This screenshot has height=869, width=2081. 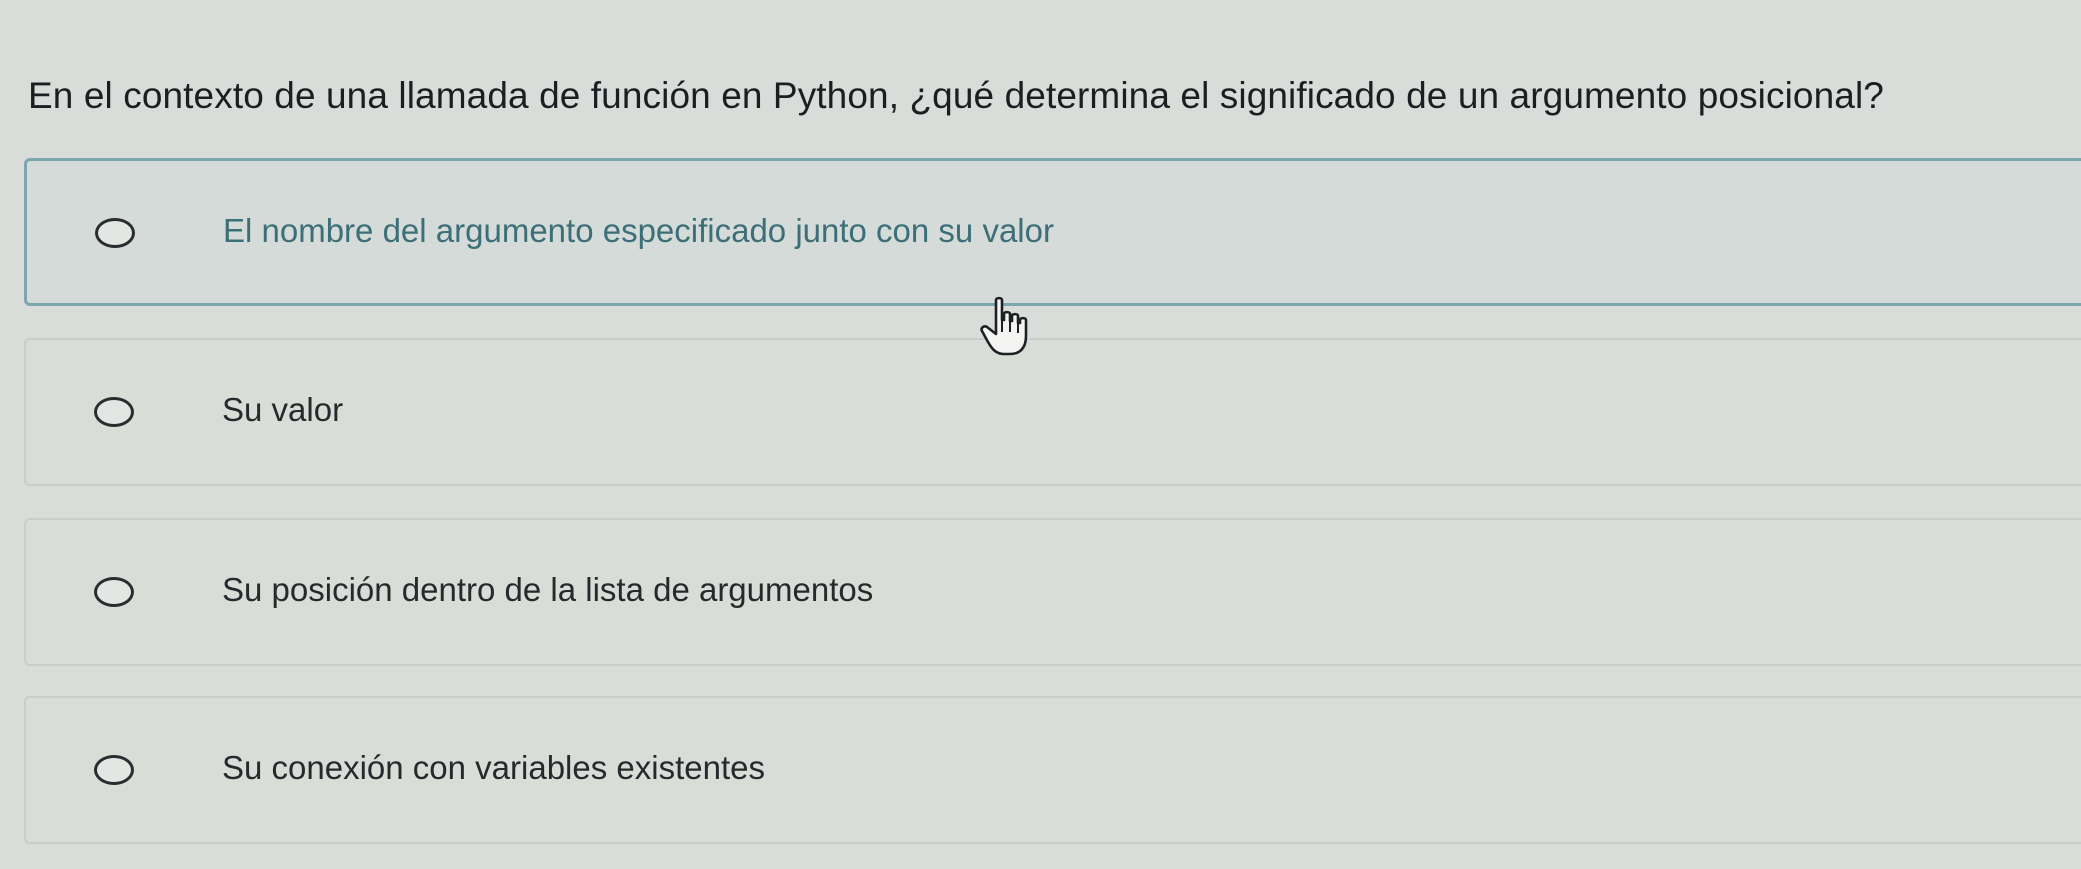 I want to click on hand-pointer-icon, so click(x=1004, y=326).